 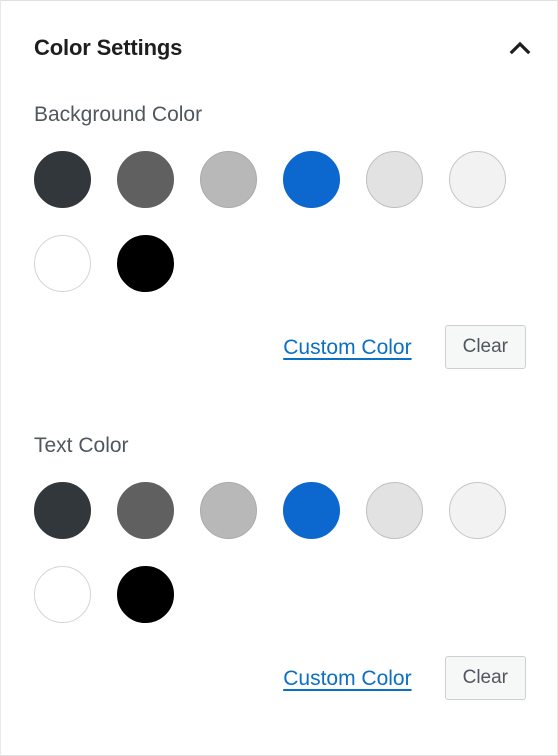 What do you see at coordinates (118, 114) in the screenshot?
I see `section-label-background-color: Background Color` at bounding box center [118, 114].